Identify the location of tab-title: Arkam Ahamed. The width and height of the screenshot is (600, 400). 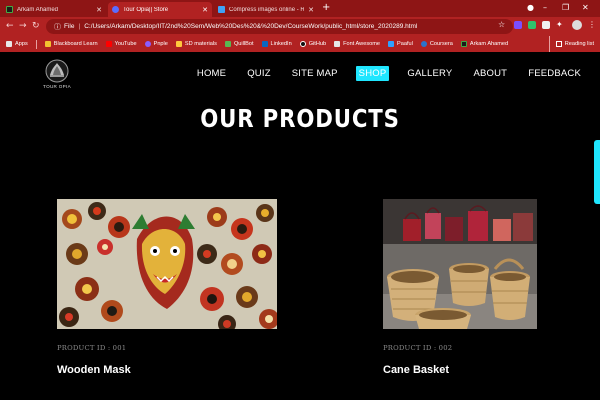
(38, 9).